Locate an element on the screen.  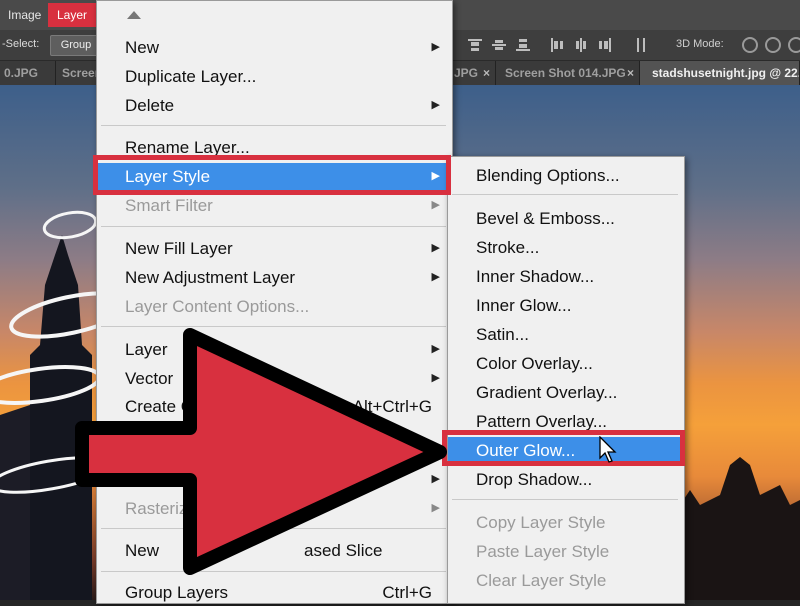
item-label: Clear Layer Style is located at coordinates (541, 580).